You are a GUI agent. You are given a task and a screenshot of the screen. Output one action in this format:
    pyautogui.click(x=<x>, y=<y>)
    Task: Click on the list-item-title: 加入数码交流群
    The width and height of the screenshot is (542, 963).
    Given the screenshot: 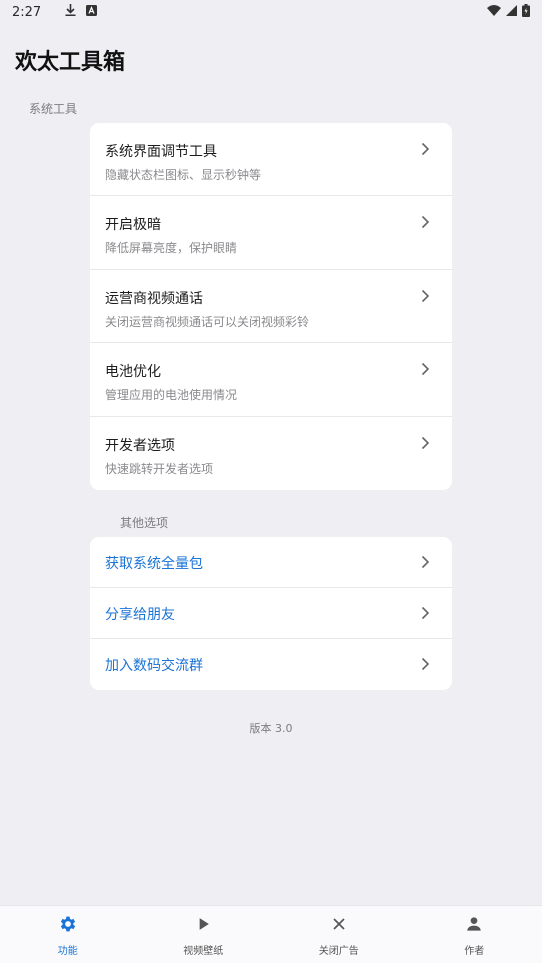 What is the action you would take?
    pyautogui.click(x=154, y=666)
    